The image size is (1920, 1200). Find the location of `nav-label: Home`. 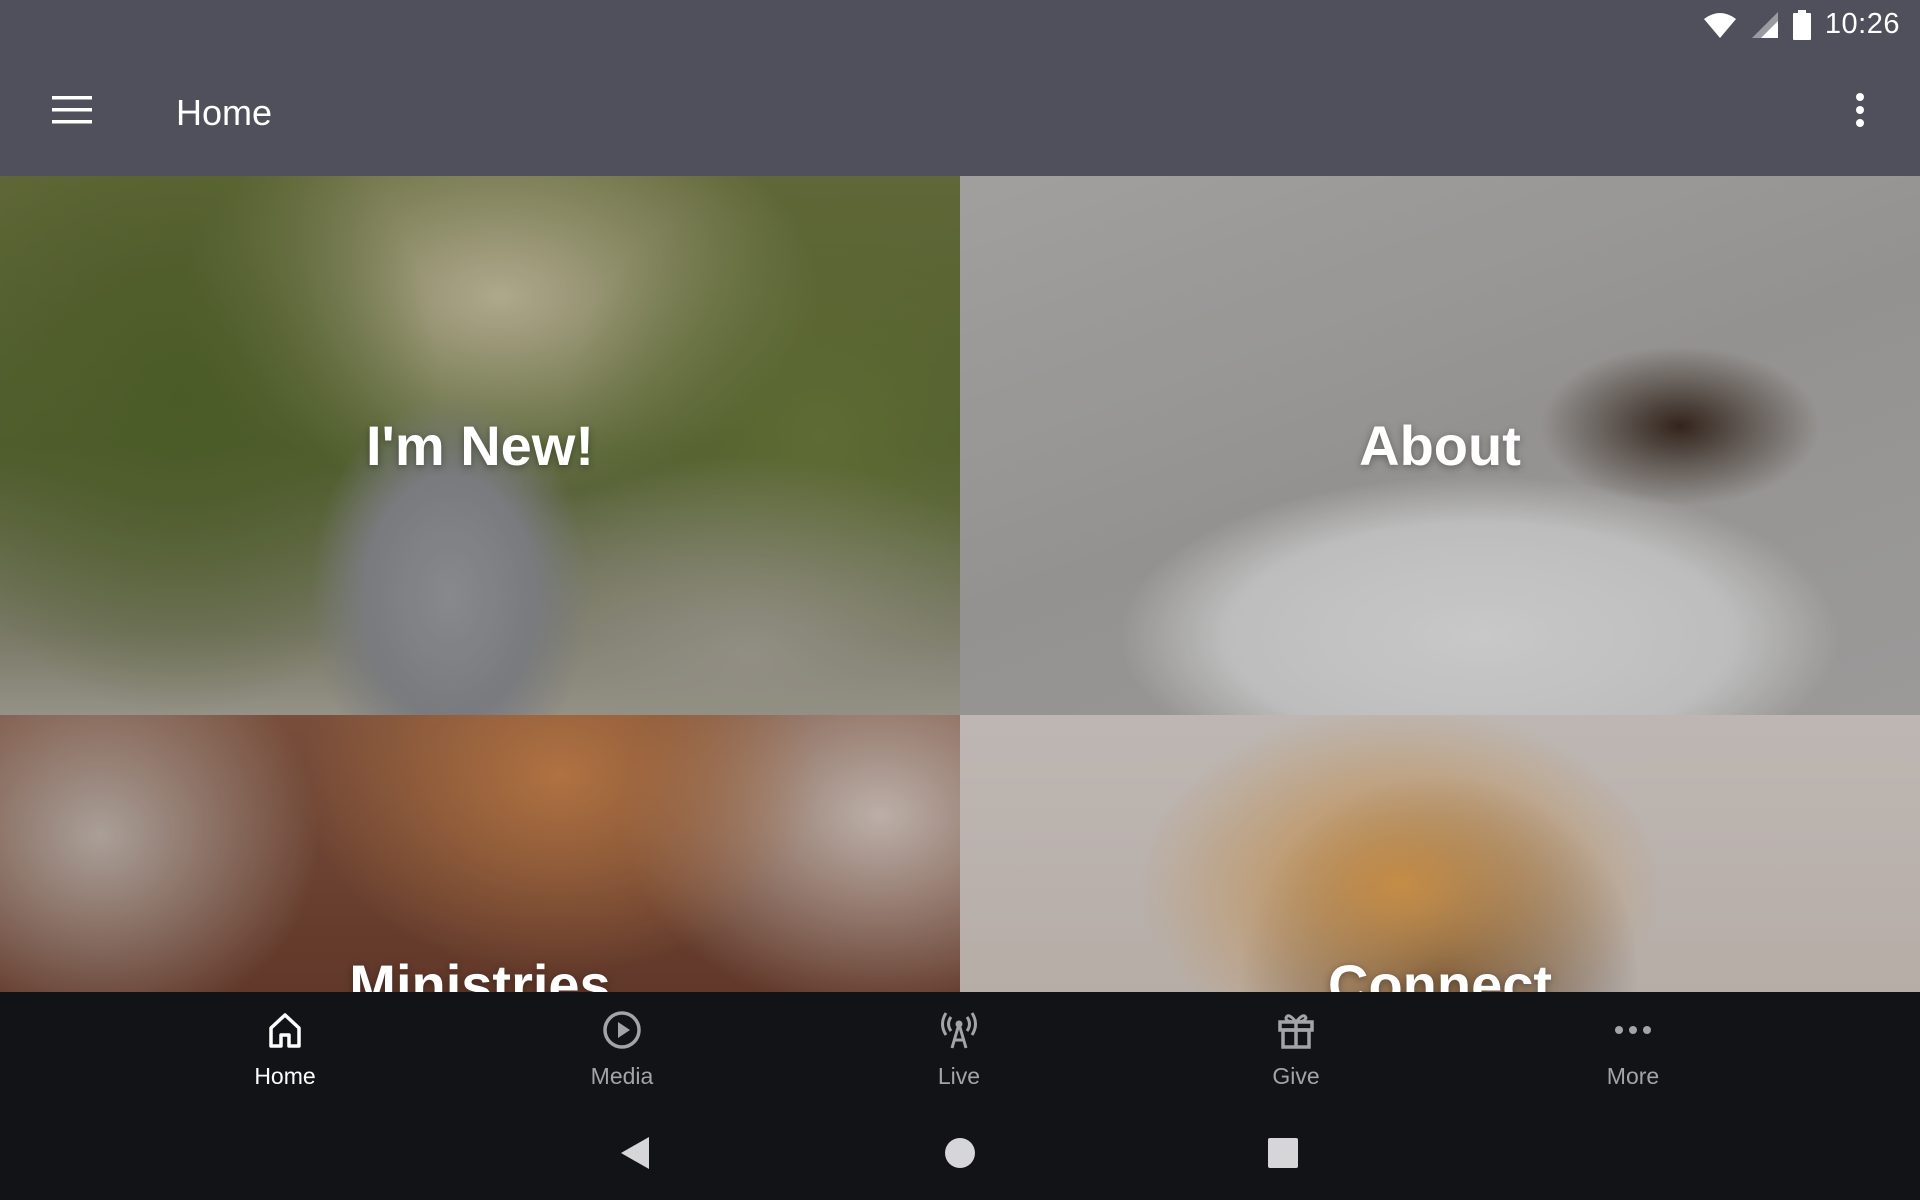

nav-label: Home is located at coordinates (285, 1076).